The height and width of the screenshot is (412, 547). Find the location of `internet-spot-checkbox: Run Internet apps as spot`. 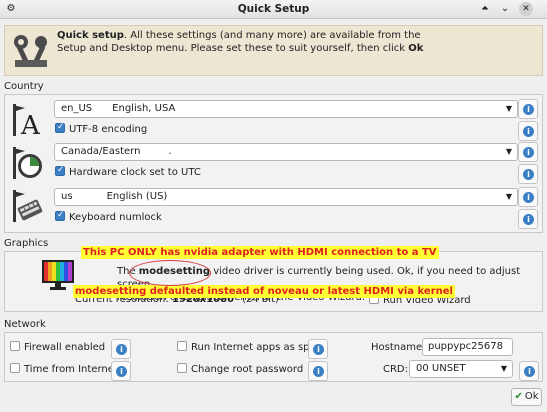

internet-spot-checkbox: Run Internet apps as spot is located at coordinates (248, 348).